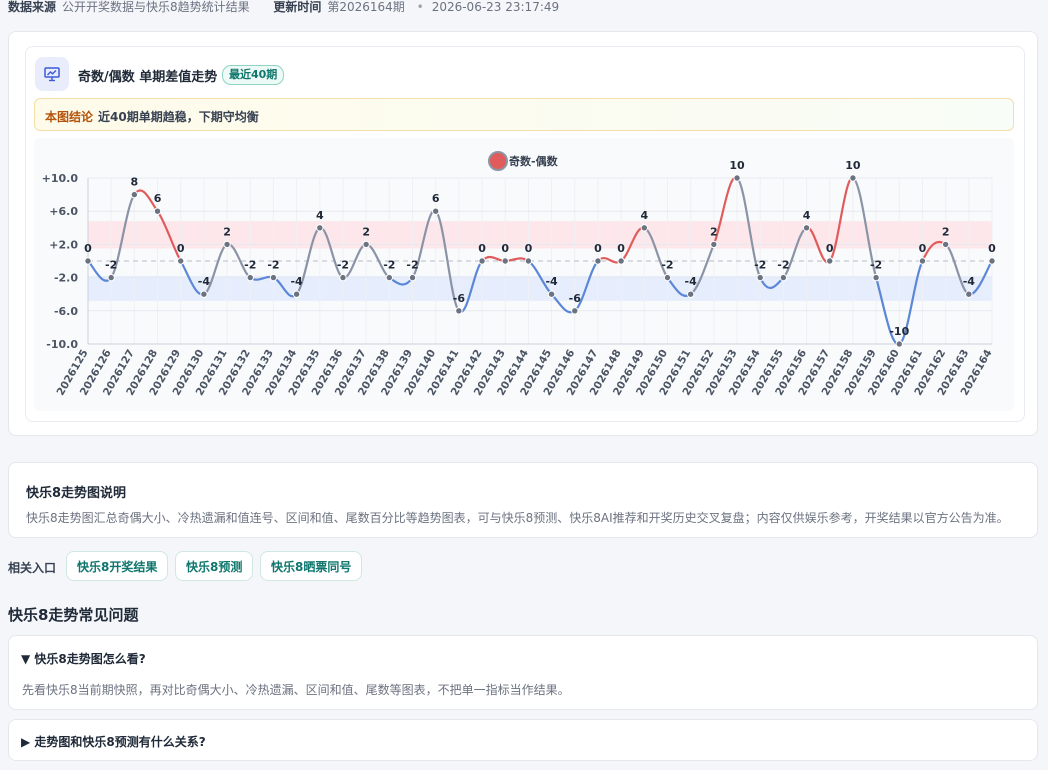 The image size is (1048, 770). What do you see at coordinates (90, 659) in the screenshot?
I see `faq-question-text: 快乐8走势图怎么看?` at bounding box center [90, 659].